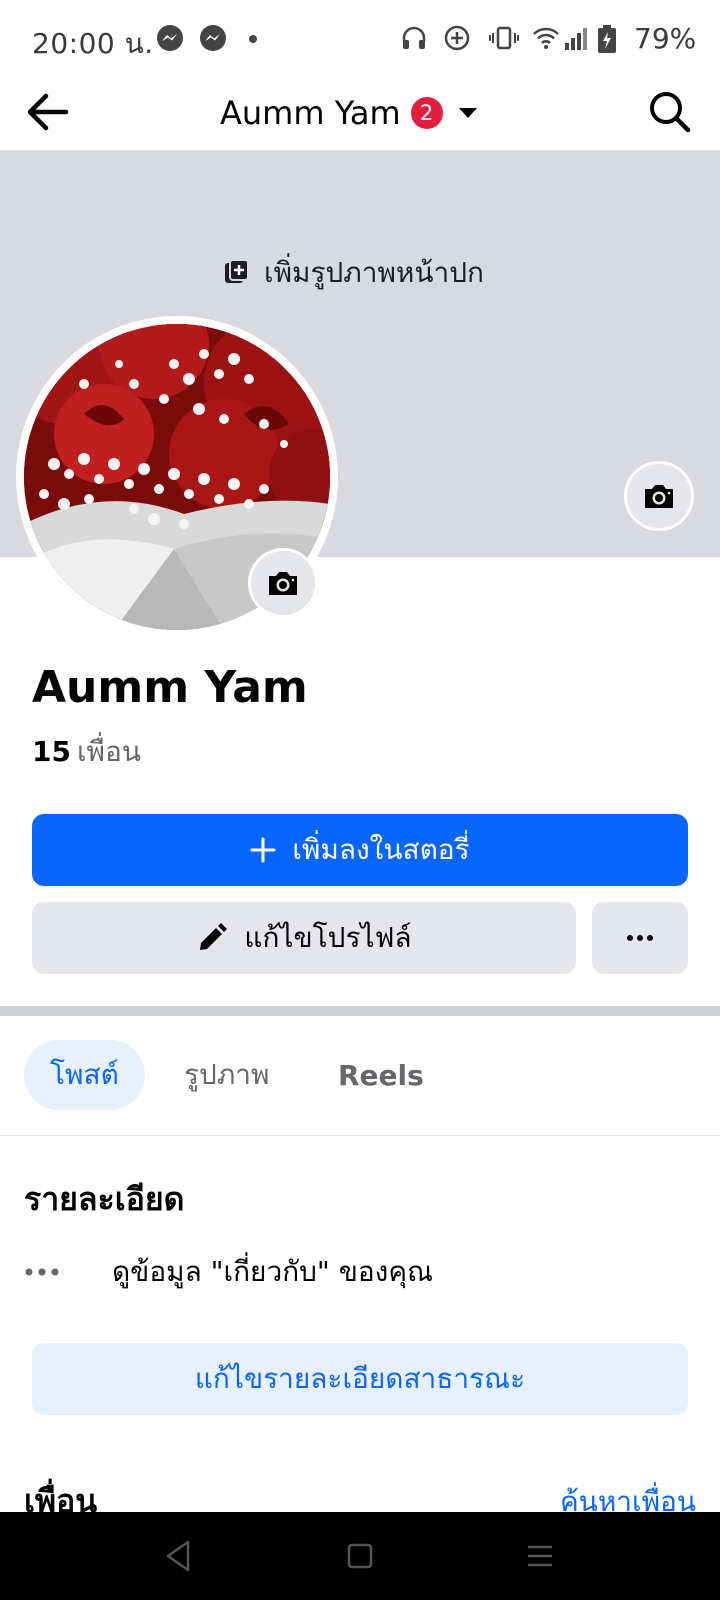 The width and height of the screenshot is (720, 1600). What do you see at coordinates (360, 1379) in the screenshot?
I see `edit-public-details-button: แก้ไขรายละเอียดสาธารณะ` at bounding box center [360, 1379].